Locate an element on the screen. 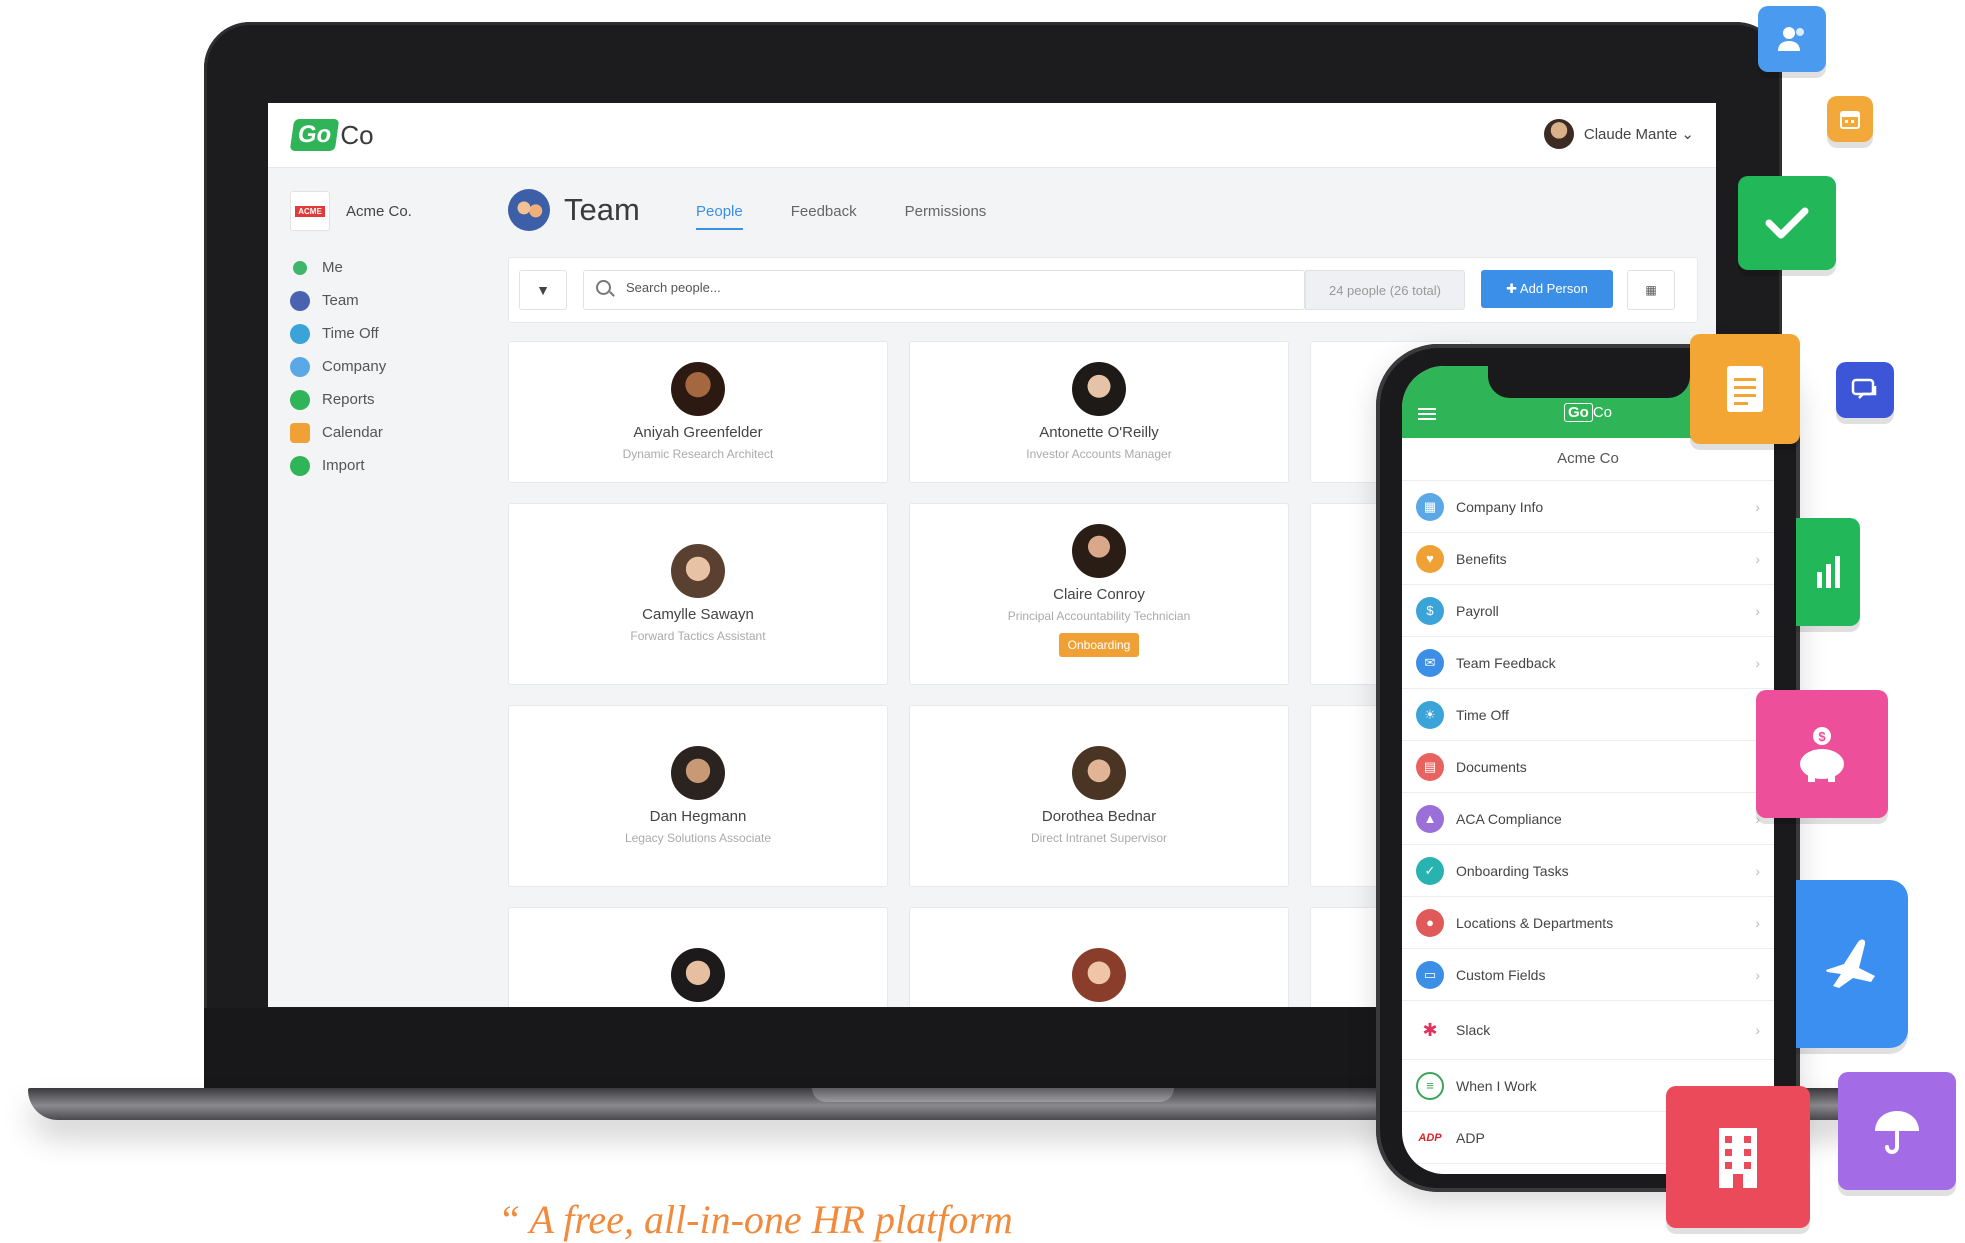  tab-feedback: Feedback is located at coordinates (824, 216).